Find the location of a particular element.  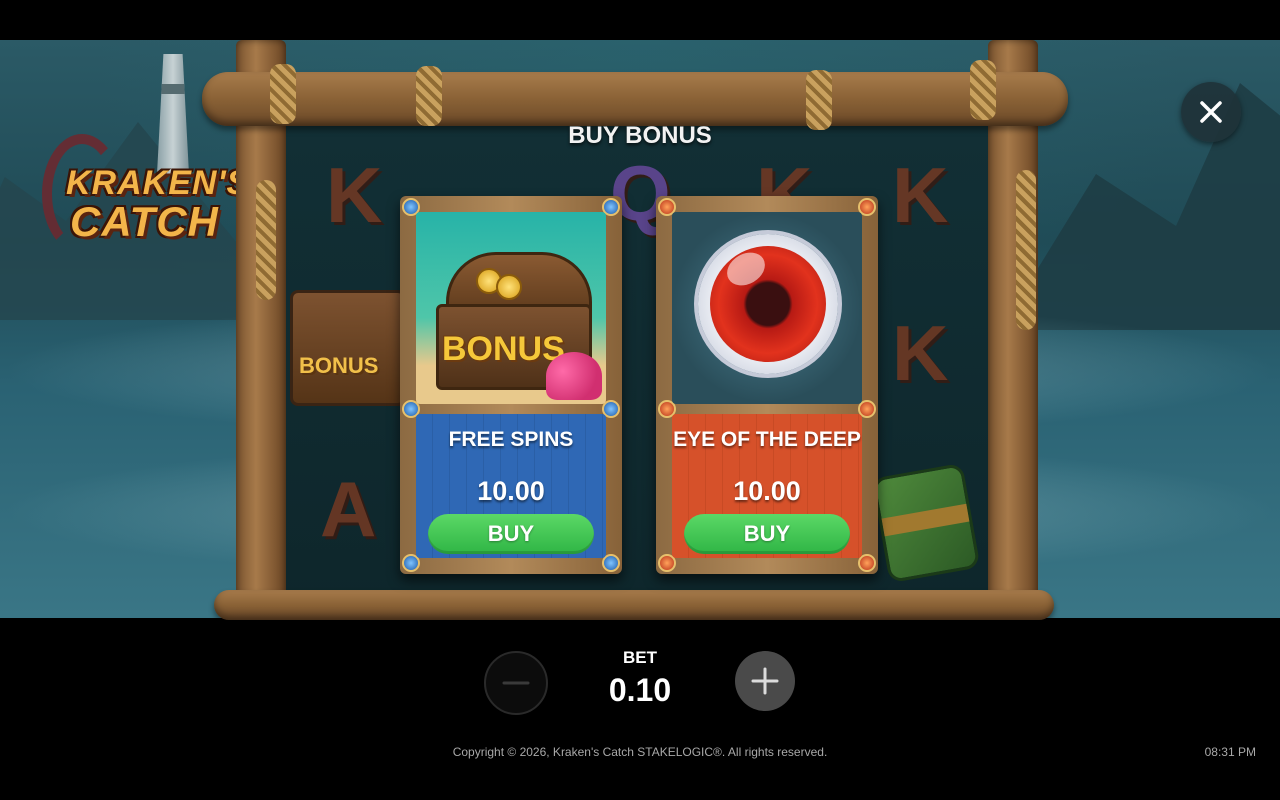

close-icon is located at coordinates (1211, 112).